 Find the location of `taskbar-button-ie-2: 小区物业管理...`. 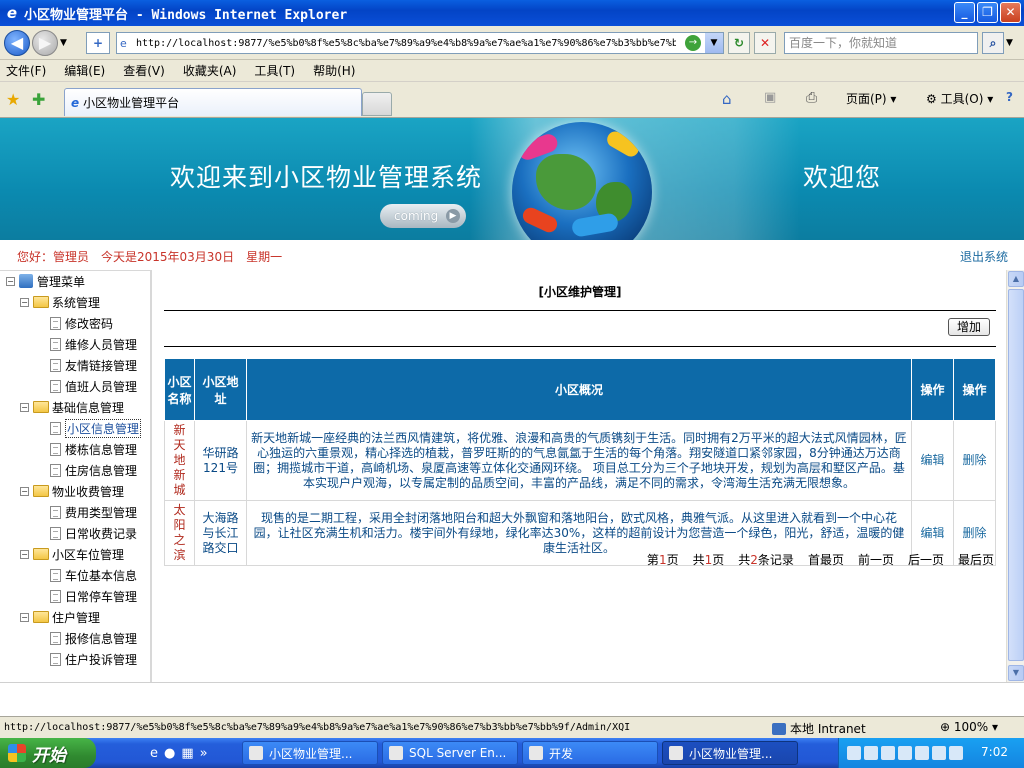

taskbar-button-ie-2: 小区物业管理... is located at coordinates (730, 753).